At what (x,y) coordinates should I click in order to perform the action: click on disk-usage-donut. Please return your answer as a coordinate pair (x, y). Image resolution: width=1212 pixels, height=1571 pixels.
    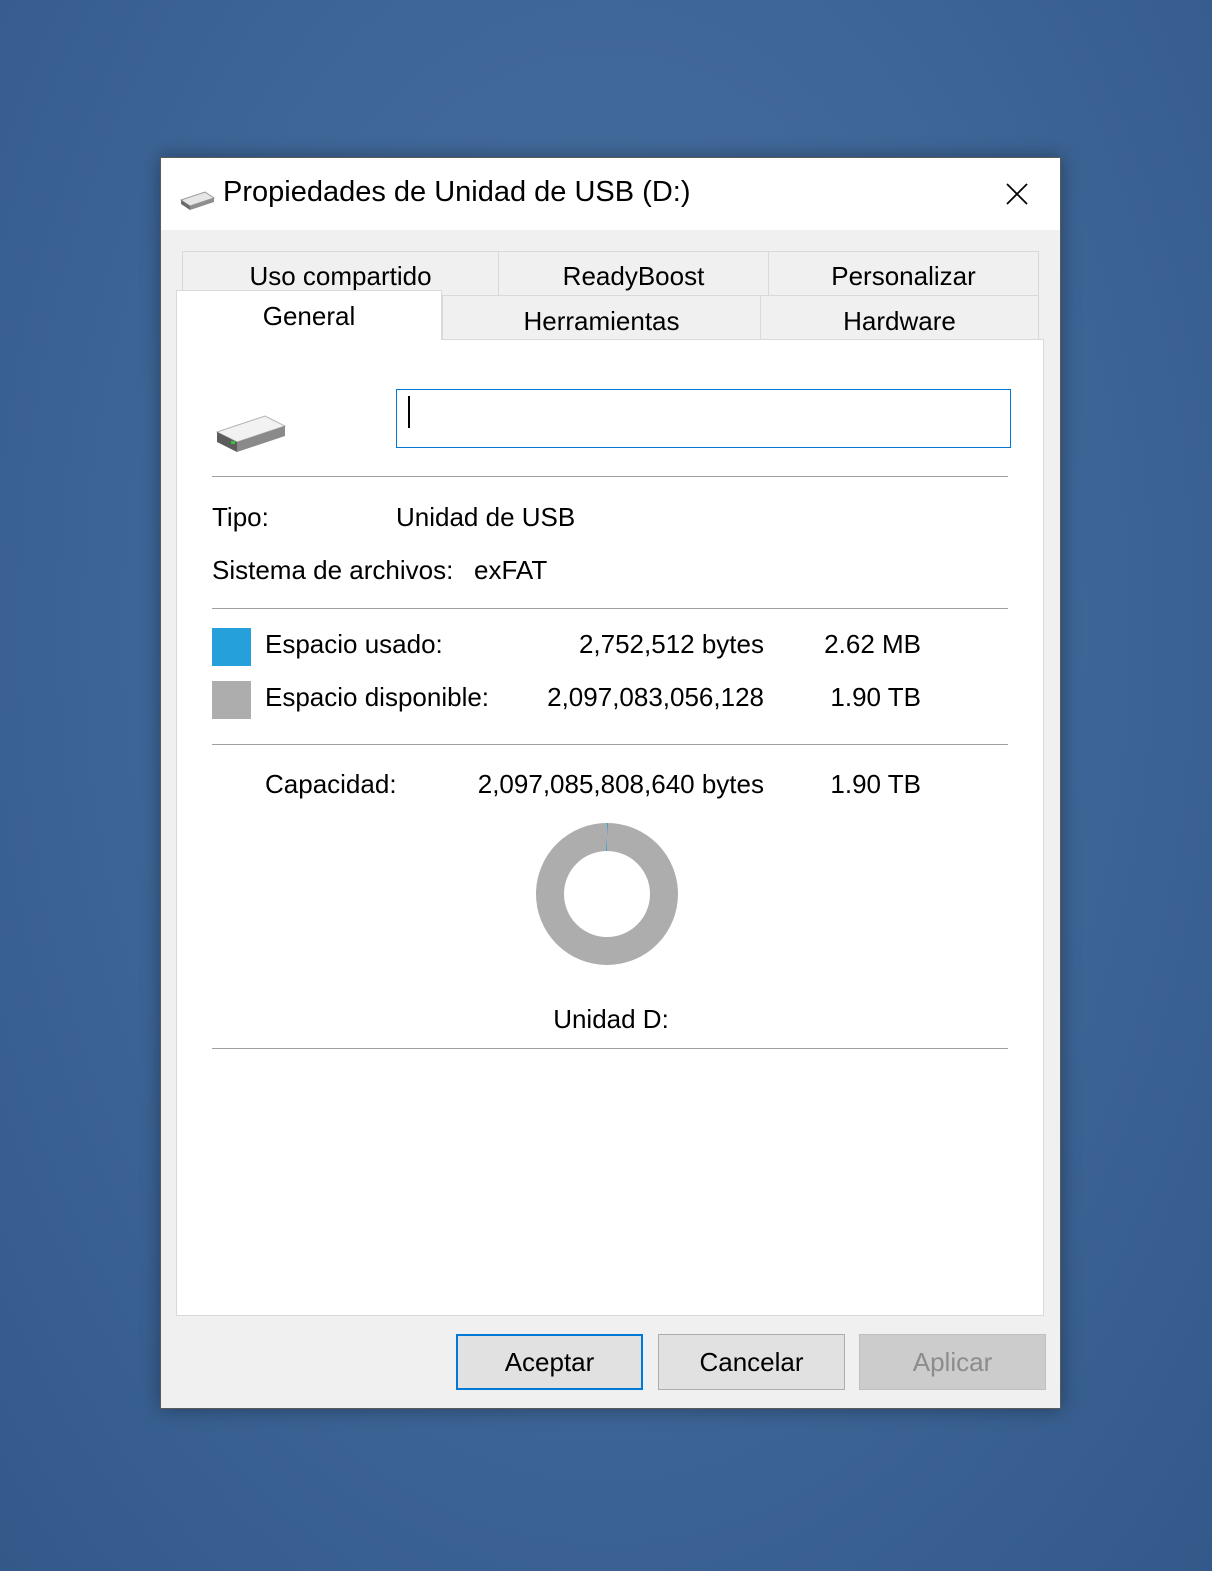
    Looking at the image, I should click on (607, 894).